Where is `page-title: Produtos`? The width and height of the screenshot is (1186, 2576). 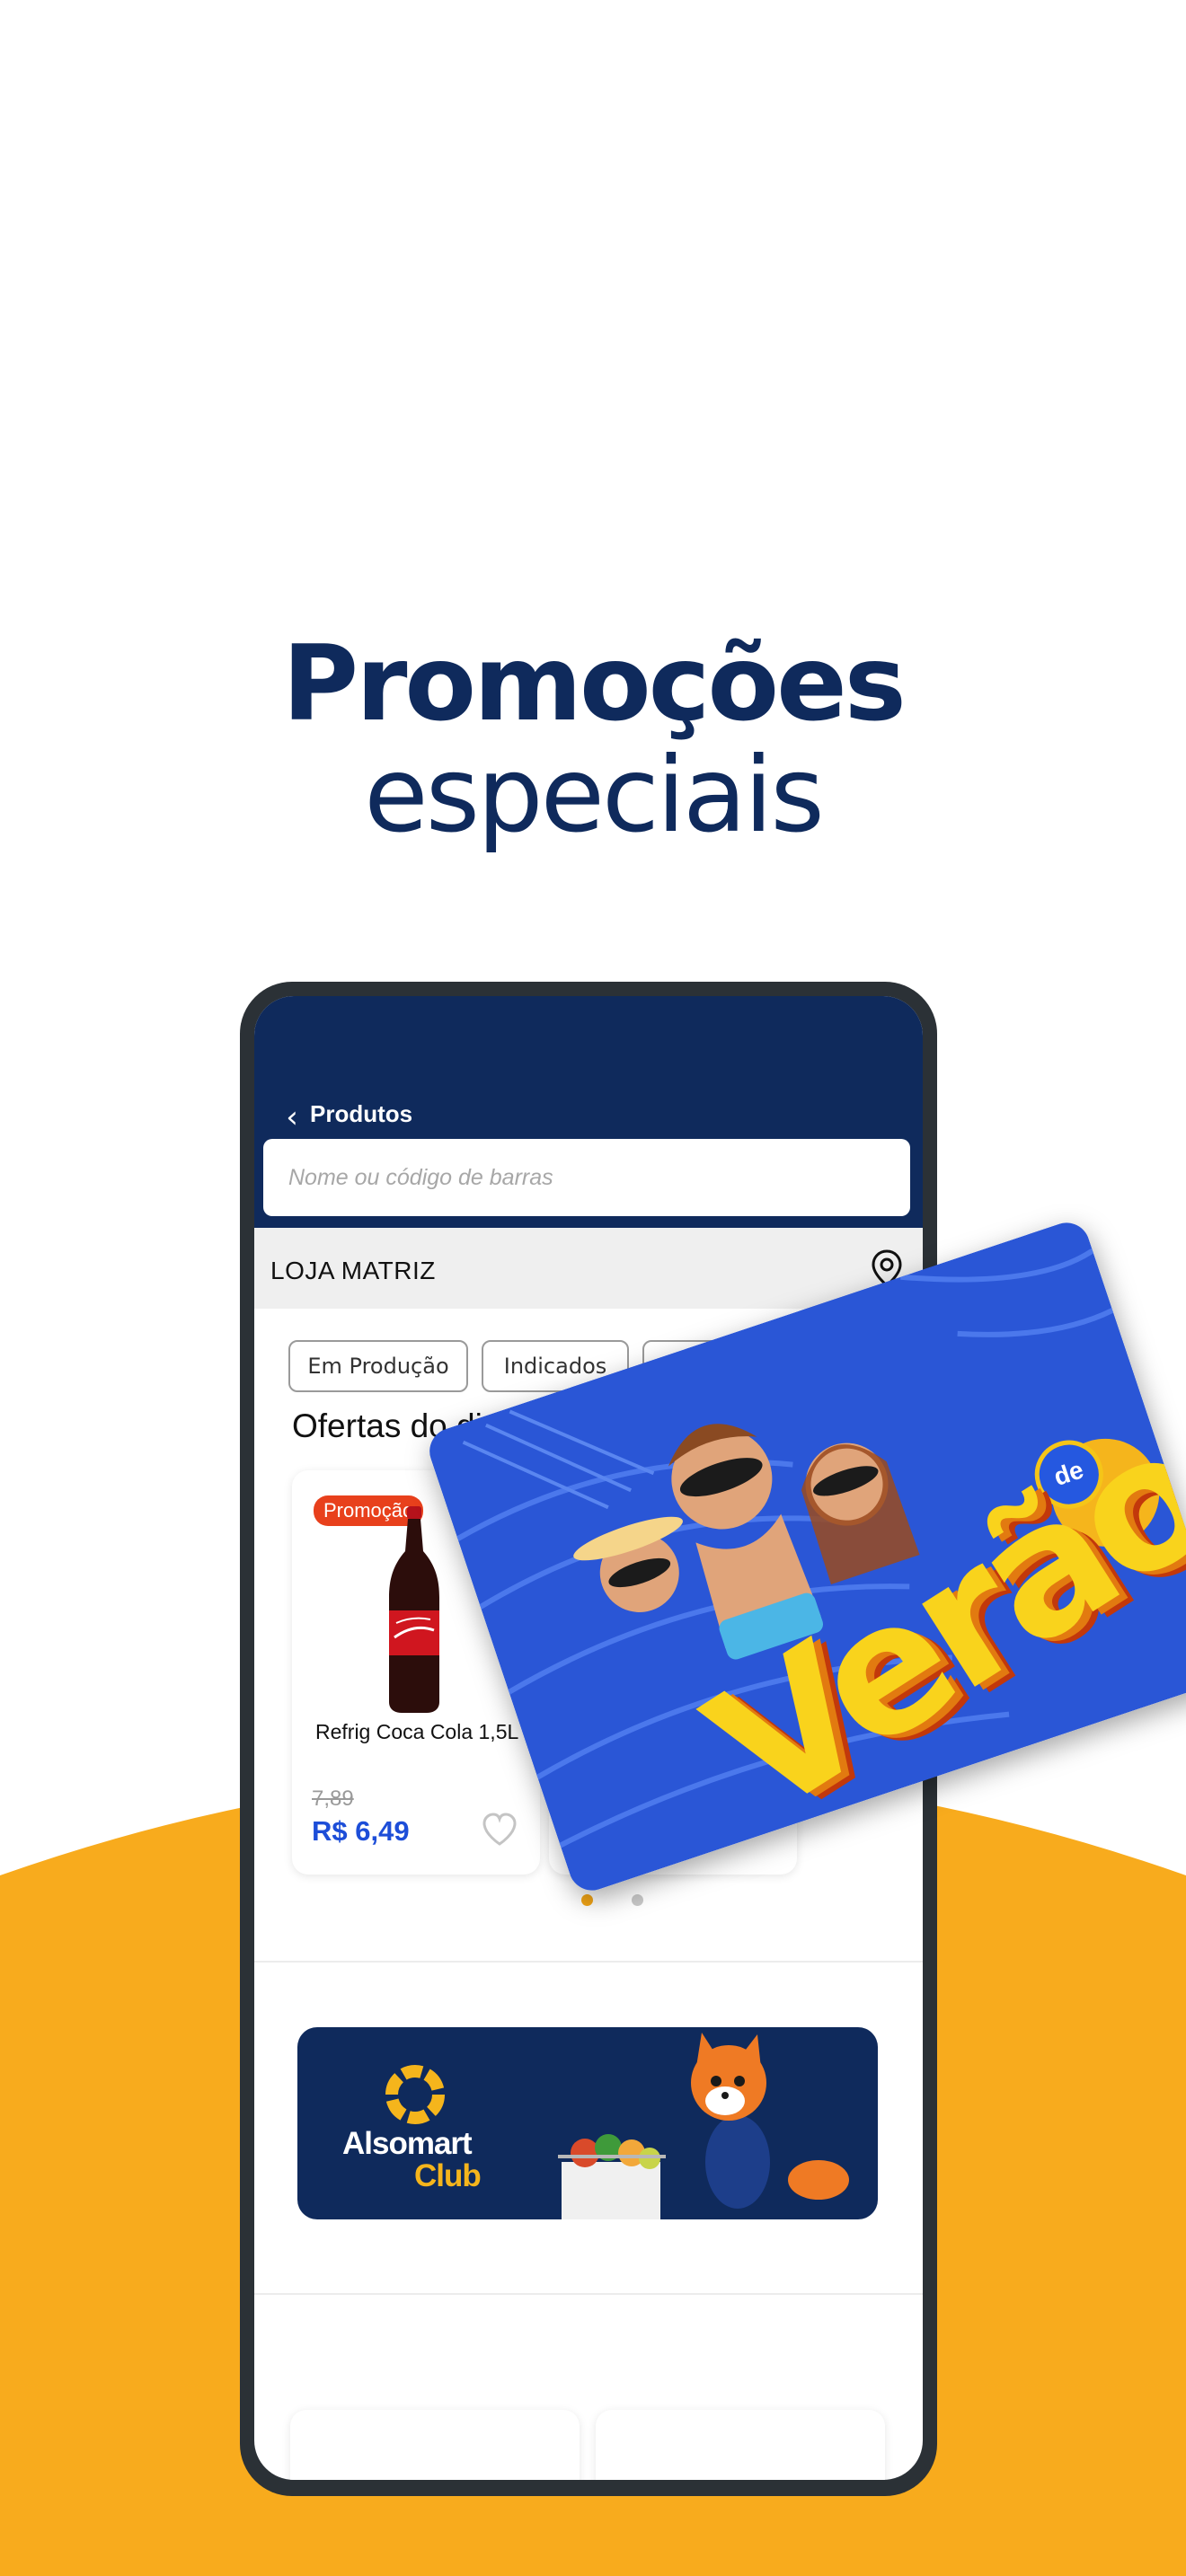 page-title: Produtos is located at coordinates (361, 1113).